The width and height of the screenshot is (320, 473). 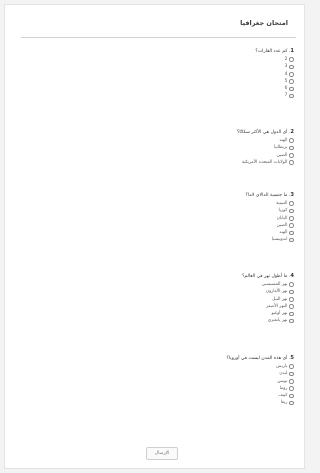 What do you see at coordinates (157, 155) in the screenshot?
I see `question-2-option: الصين` at bounding box center [157, 155].